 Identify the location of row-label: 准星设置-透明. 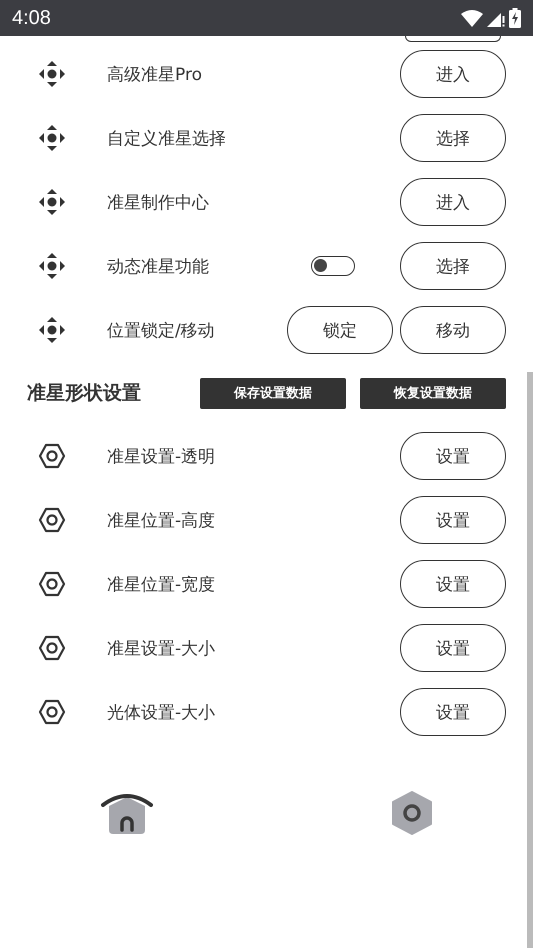
(161, 457).